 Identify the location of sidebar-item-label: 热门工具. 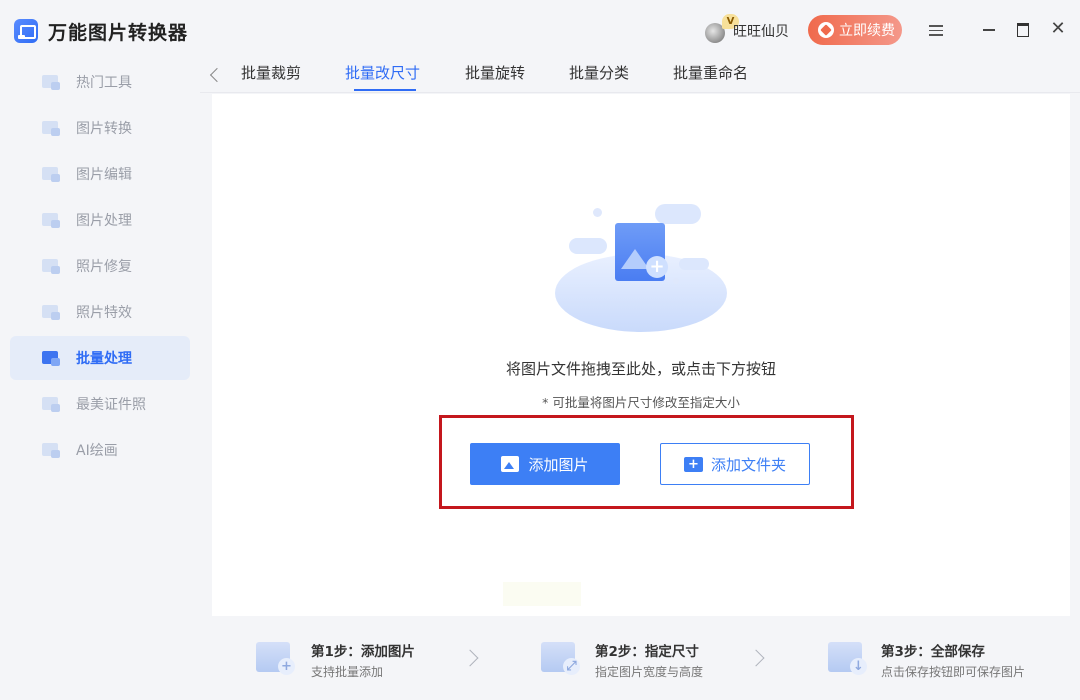
(104, 83).